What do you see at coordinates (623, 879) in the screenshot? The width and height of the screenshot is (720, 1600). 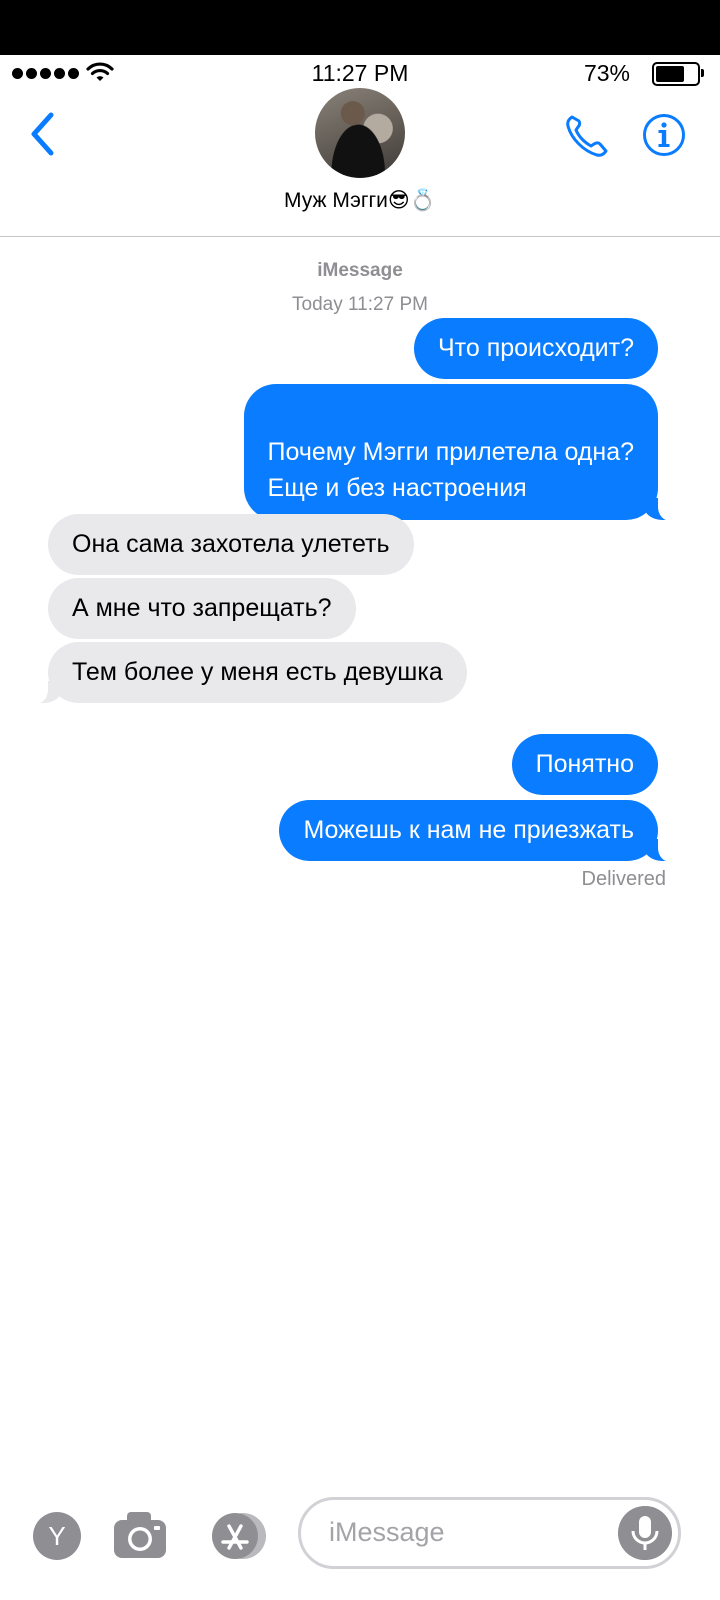 I see `delivery-status: Delivered` at bounding box center [623, 879].